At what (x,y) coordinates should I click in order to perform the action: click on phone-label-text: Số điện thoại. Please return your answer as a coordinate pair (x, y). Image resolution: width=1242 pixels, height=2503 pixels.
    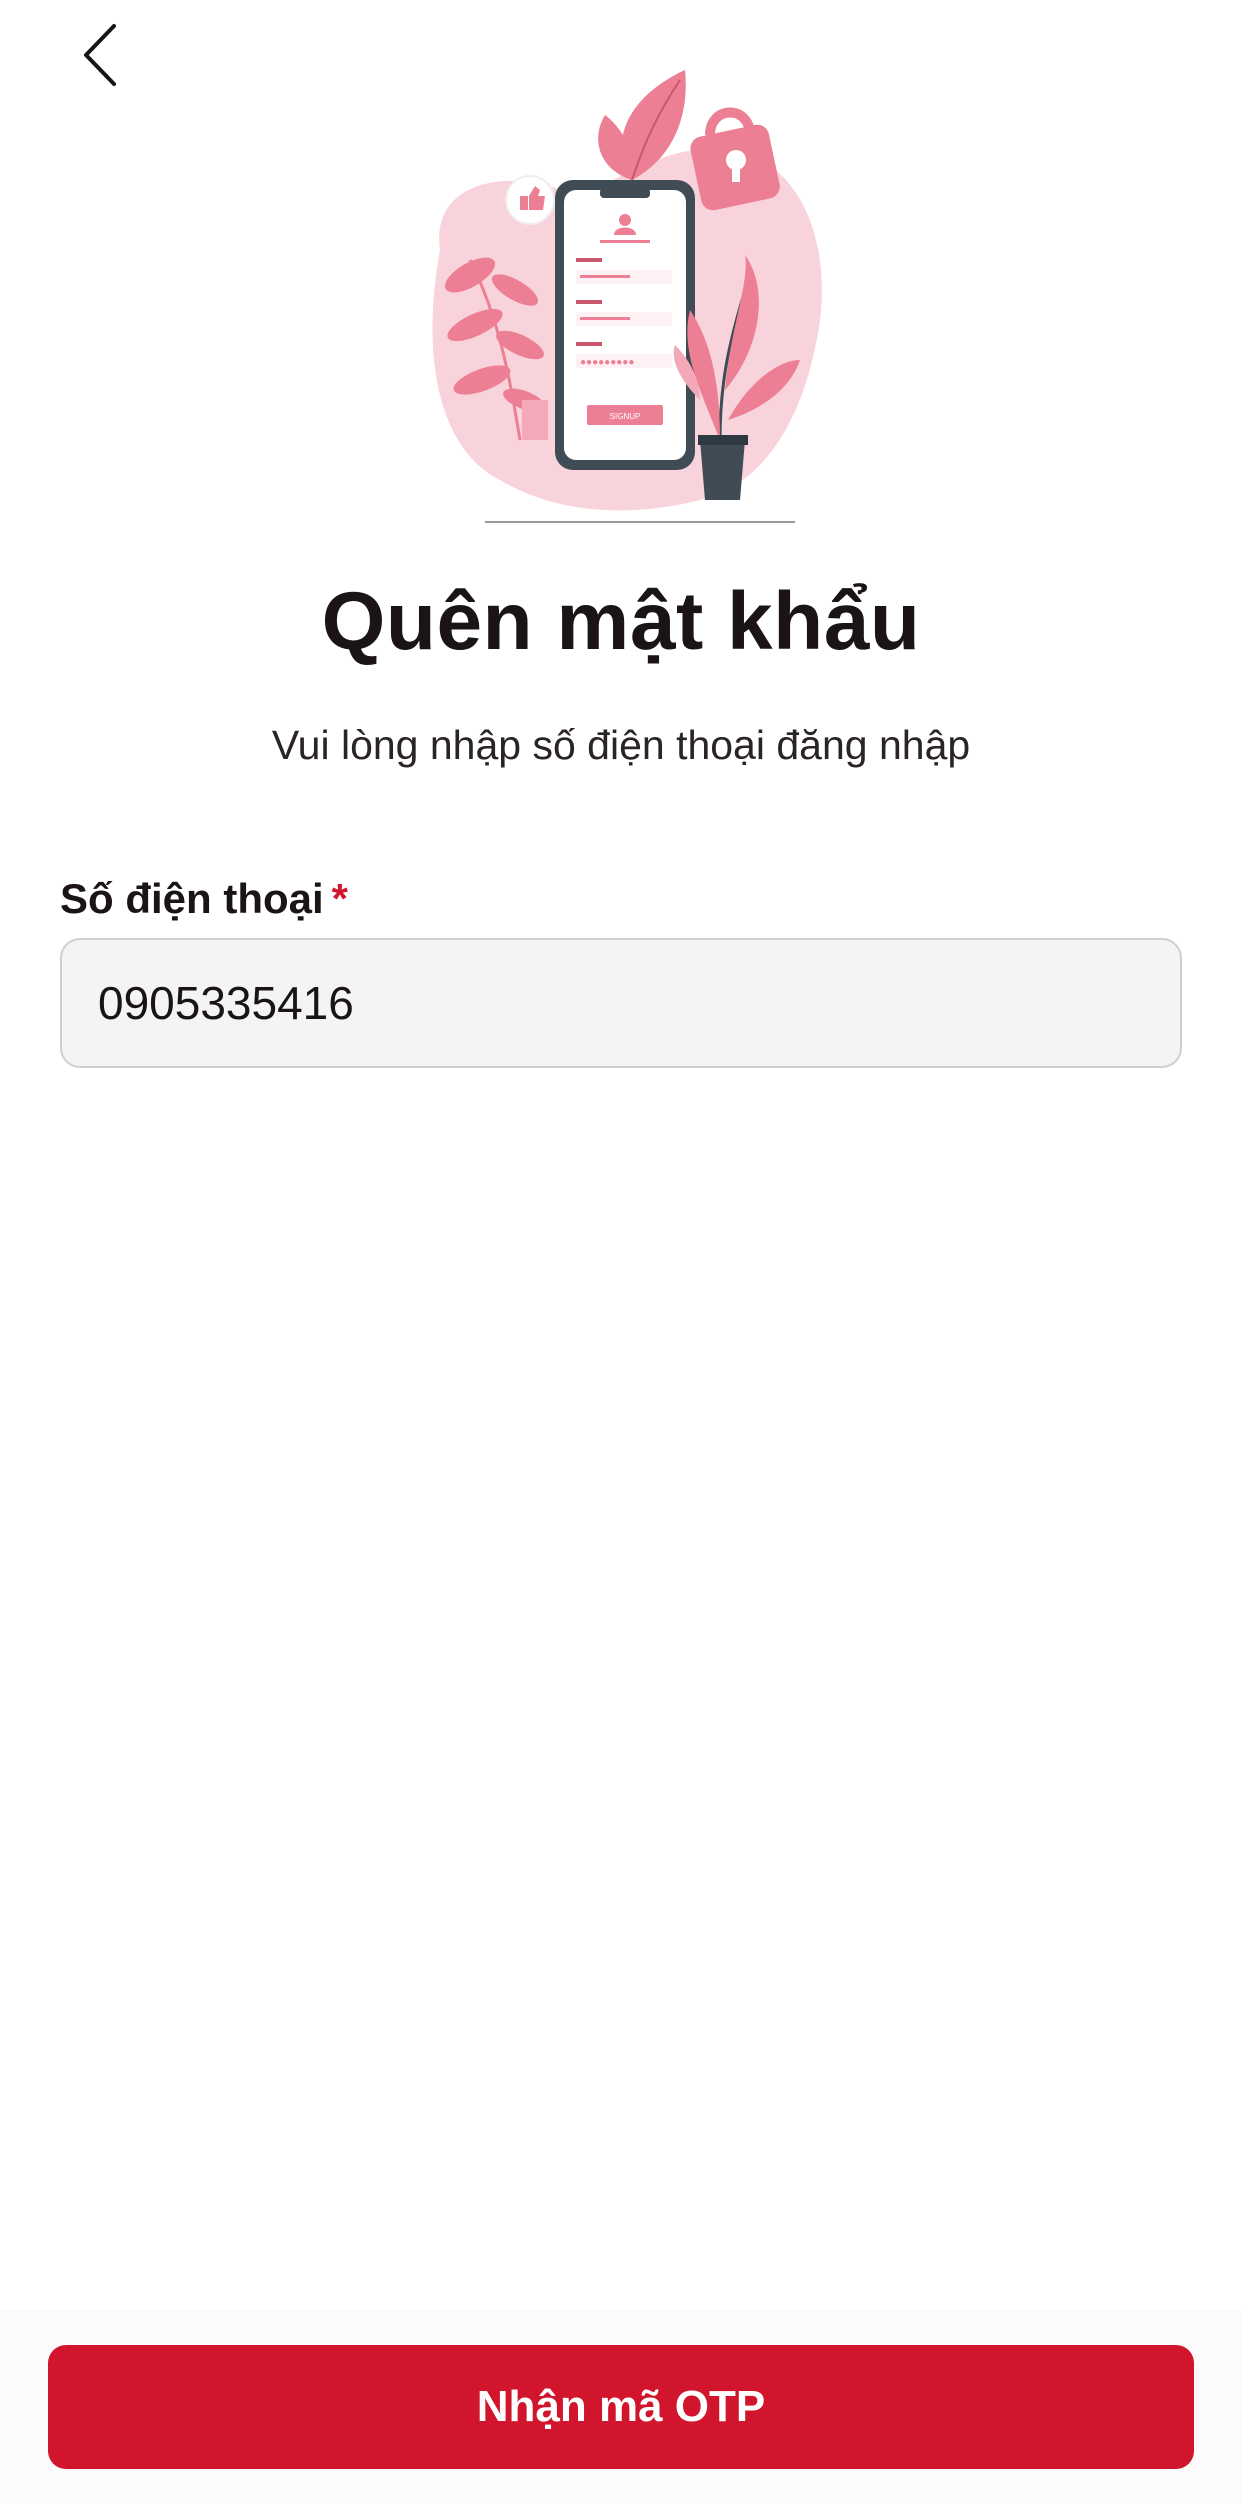
    Looking at the image, I should click on (192, 898).